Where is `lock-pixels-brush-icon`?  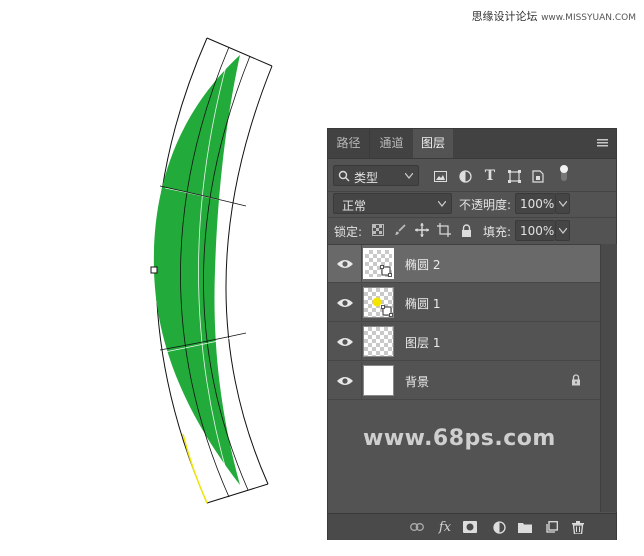
lock-pixels-brush-icon is located at coordinates (400, 230).